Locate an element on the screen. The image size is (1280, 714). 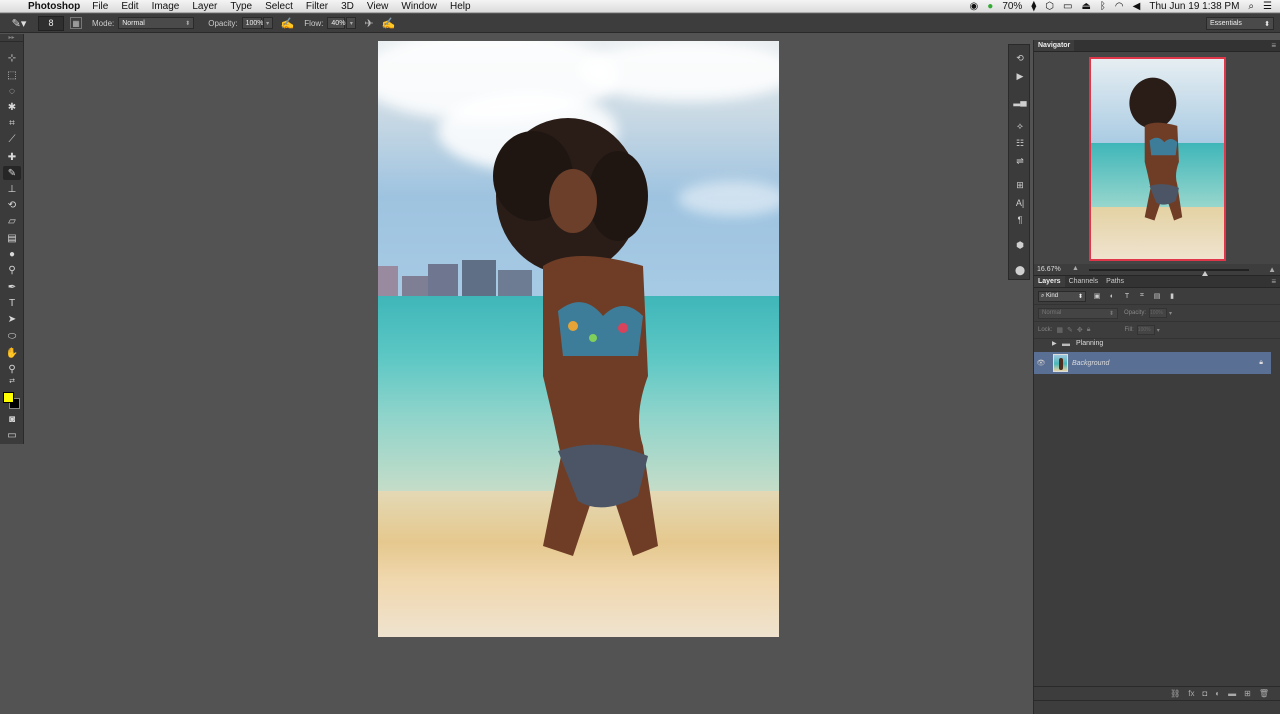
pen-tool-icon: ✒ is located at coordinates (12, 287).